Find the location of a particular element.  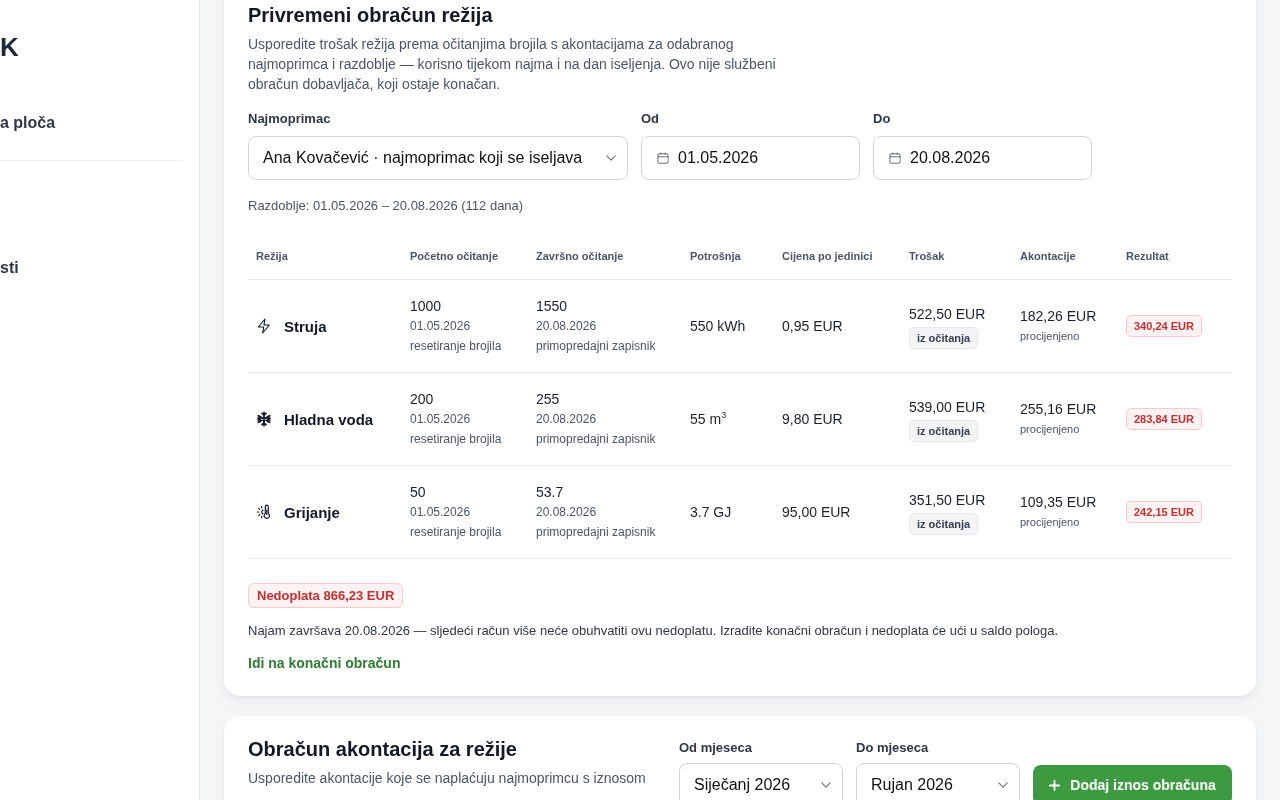

section-title: Obračun akontacija za režije is located at coordinates (383, 749).